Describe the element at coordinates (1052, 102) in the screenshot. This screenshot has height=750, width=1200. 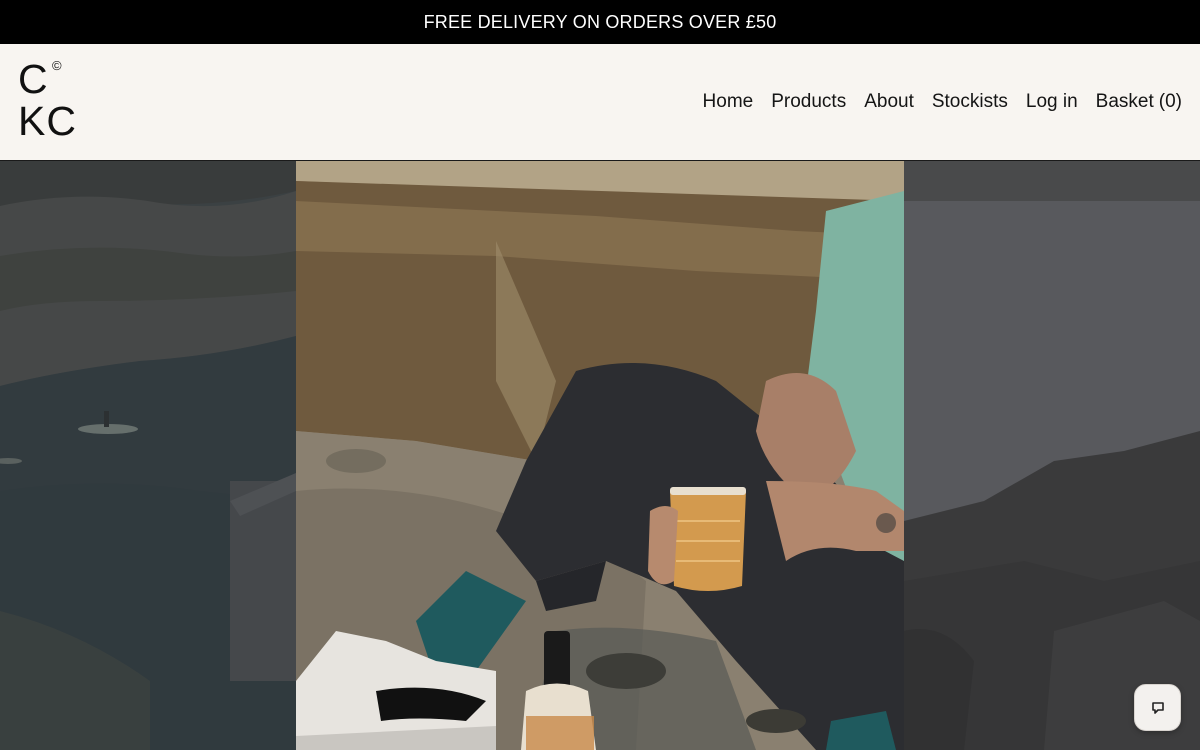
I see `nav-login: Log in` at that location.